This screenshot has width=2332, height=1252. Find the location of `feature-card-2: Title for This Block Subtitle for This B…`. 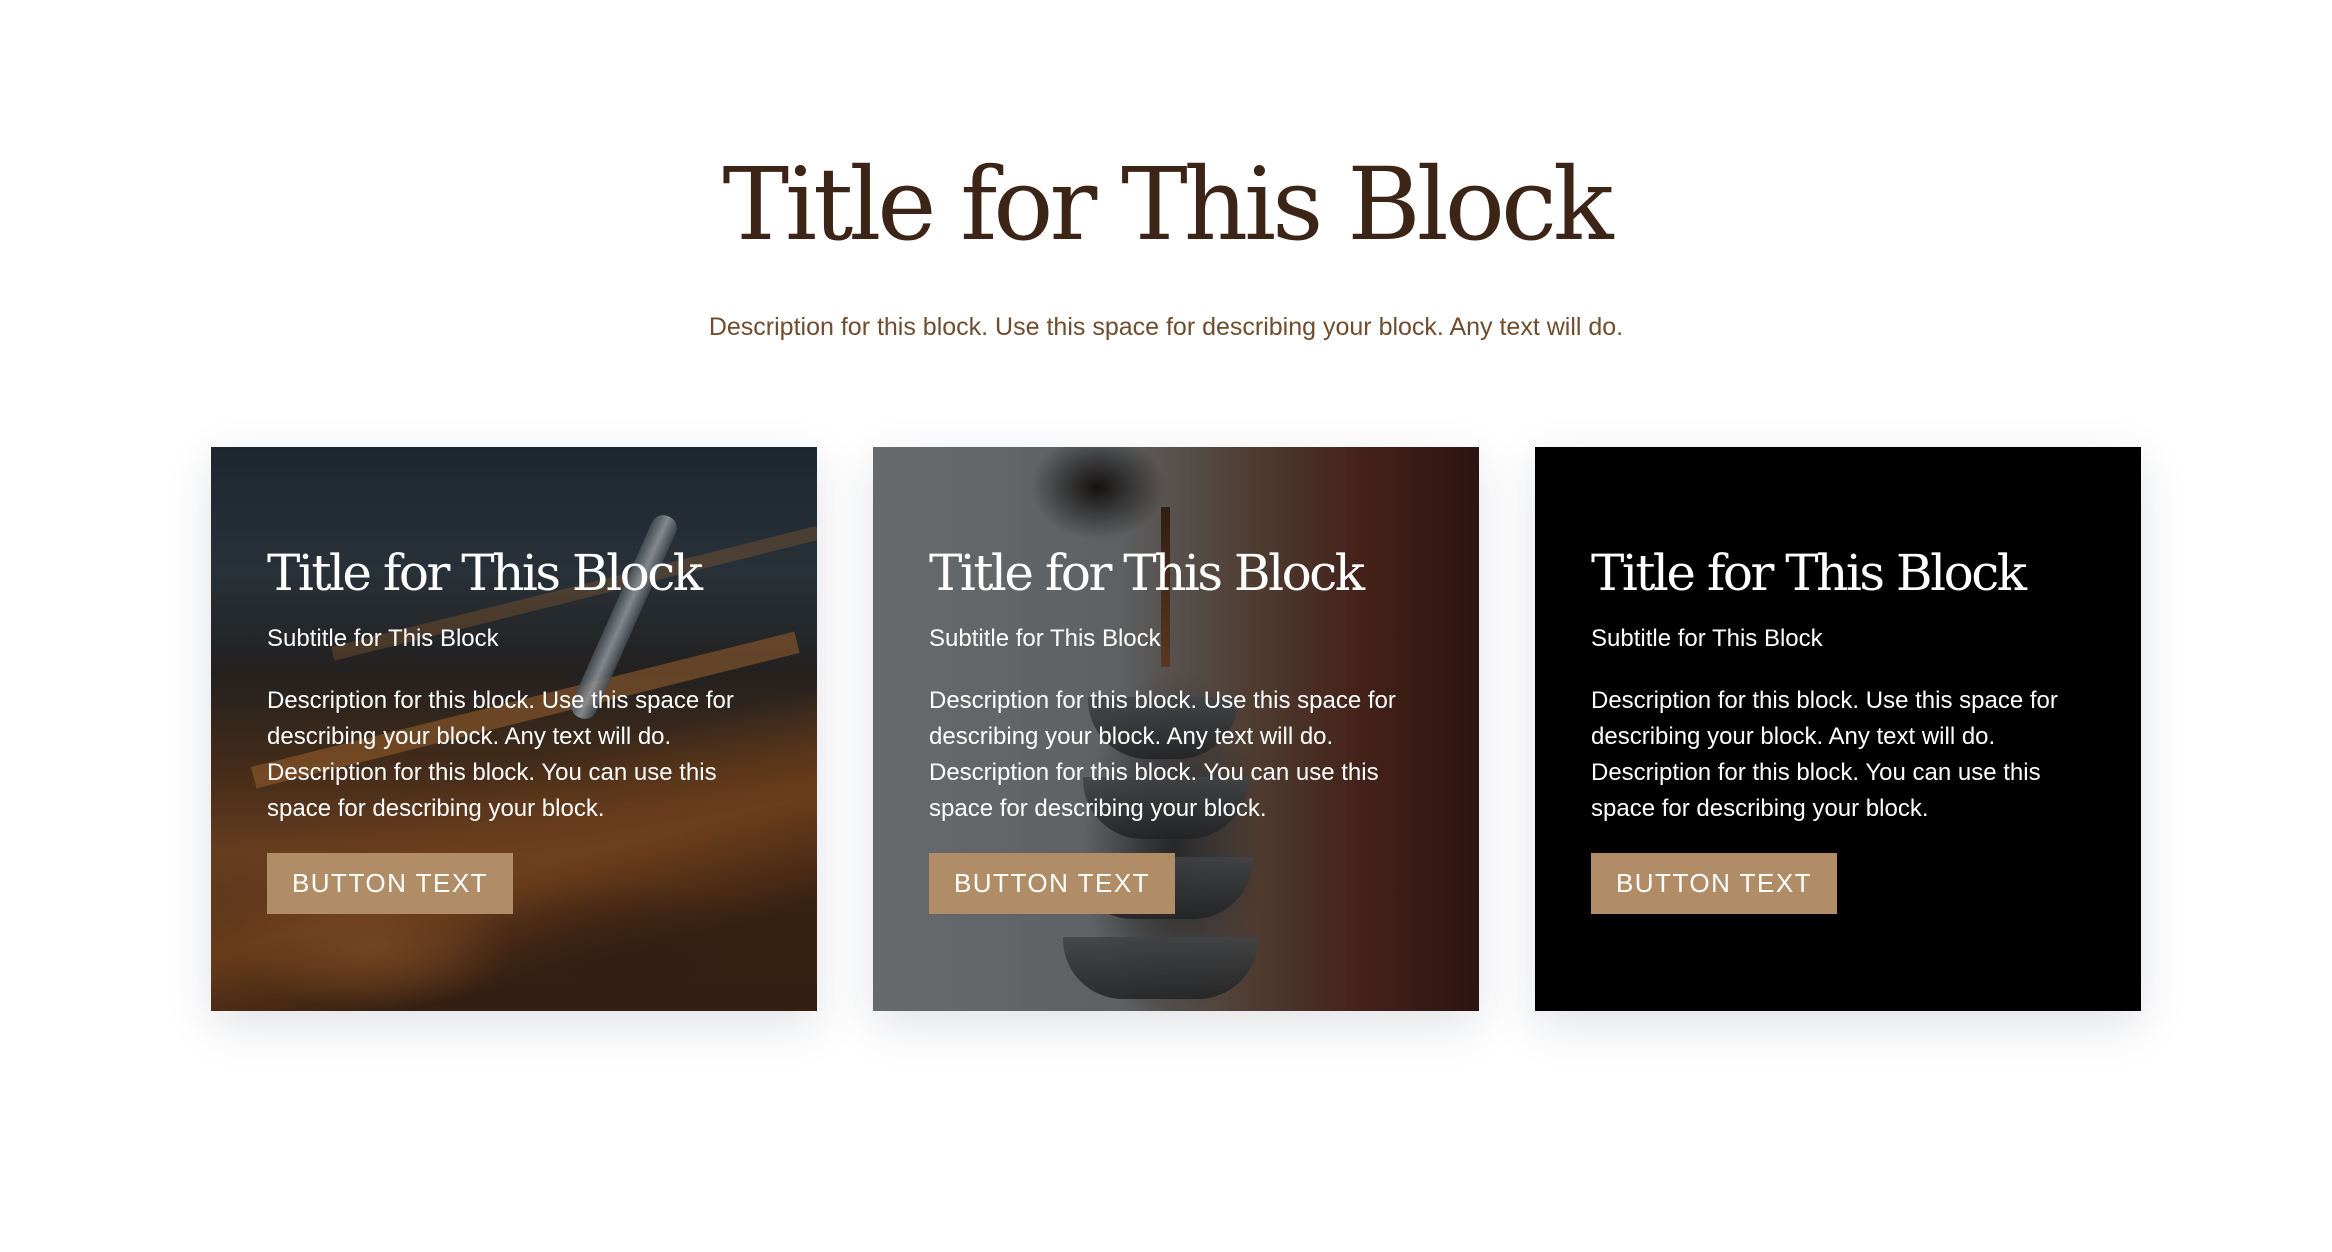

feature-card-2: Title for This Block Subtitle for This B… is located at coordinates (1176, 729).